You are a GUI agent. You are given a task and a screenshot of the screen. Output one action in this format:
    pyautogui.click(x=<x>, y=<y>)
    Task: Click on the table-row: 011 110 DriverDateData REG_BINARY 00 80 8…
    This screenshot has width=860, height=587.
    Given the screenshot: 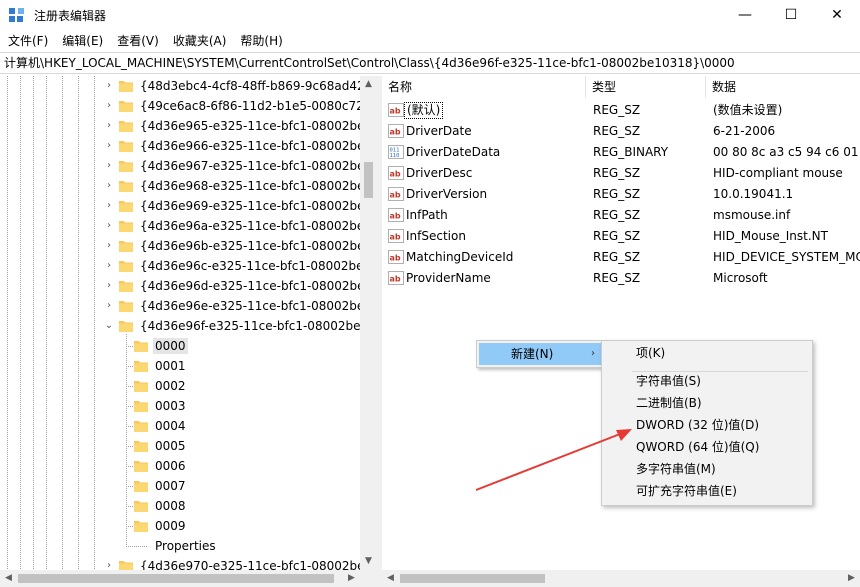 What is the action you would take?
    pyautogui.click(x=621, y=152)
    